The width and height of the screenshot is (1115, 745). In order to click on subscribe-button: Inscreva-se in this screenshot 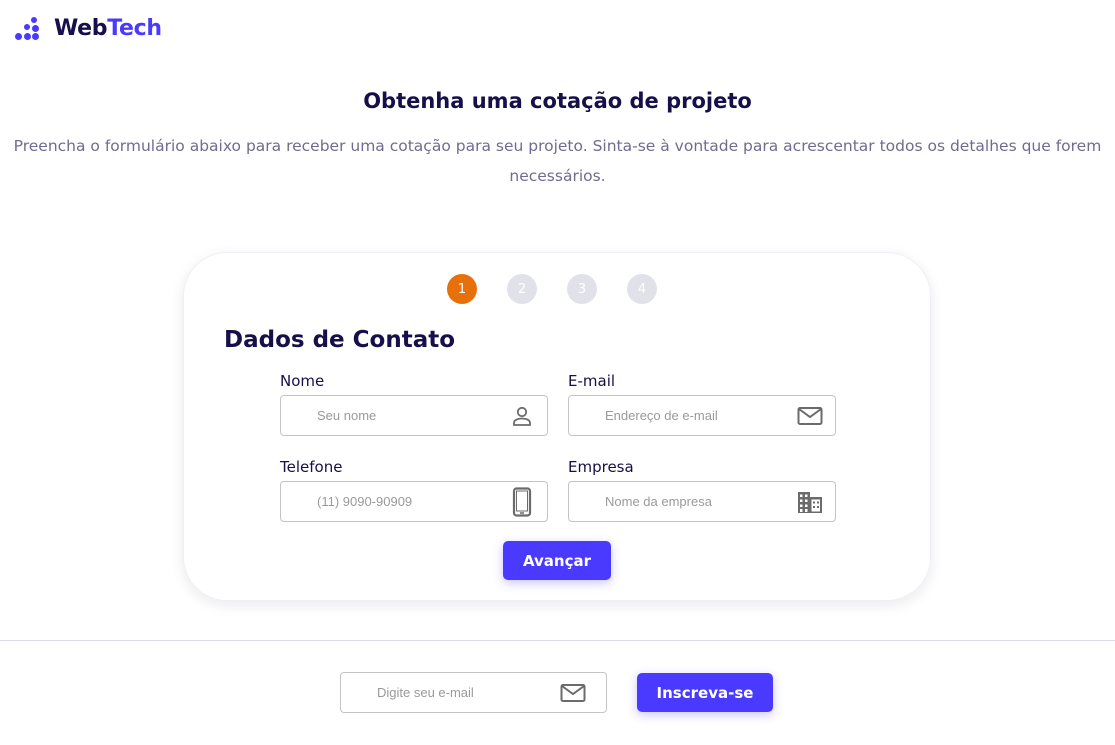, I will do `click(705, 692)`.